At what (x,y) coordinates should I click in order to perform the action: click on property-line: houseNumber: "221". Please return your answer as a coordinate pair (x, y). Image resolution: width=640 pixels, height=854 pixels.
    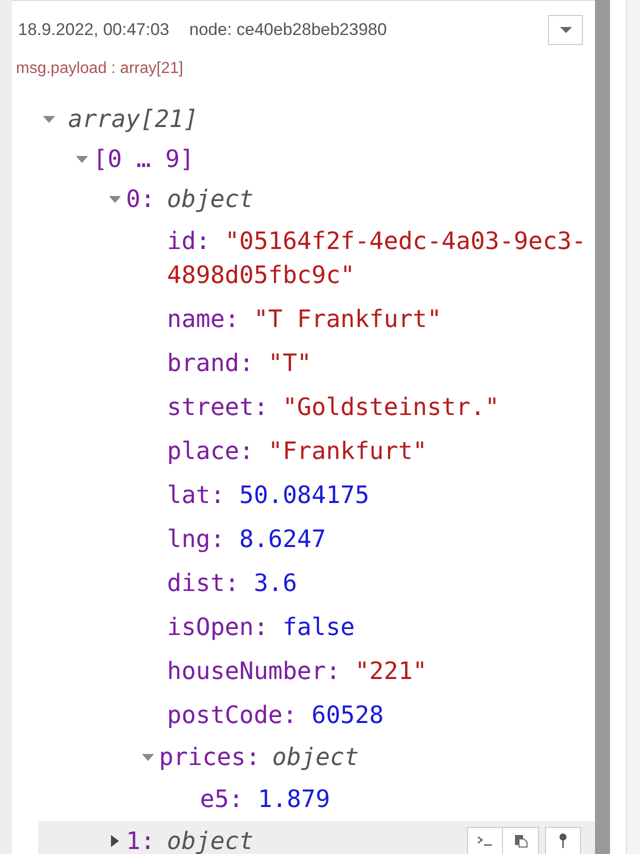
    Looking at the image, I should click on (297, 671).